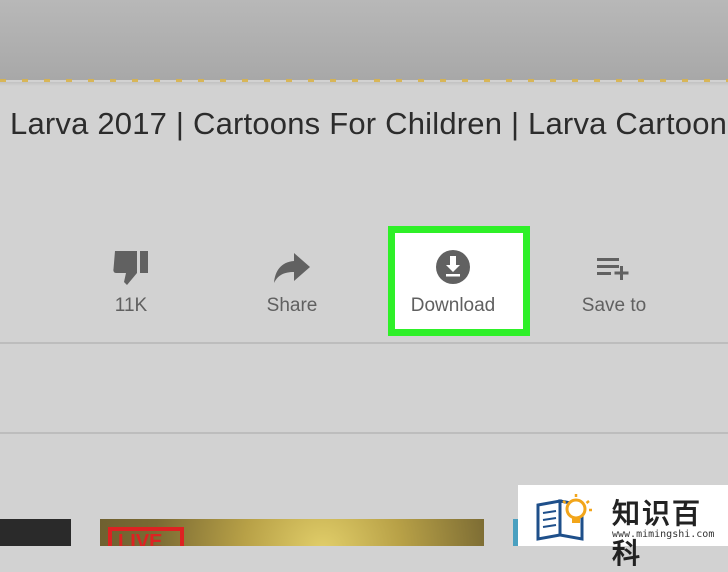  I want to click on save-to-button: Save to, so click(614, 281).